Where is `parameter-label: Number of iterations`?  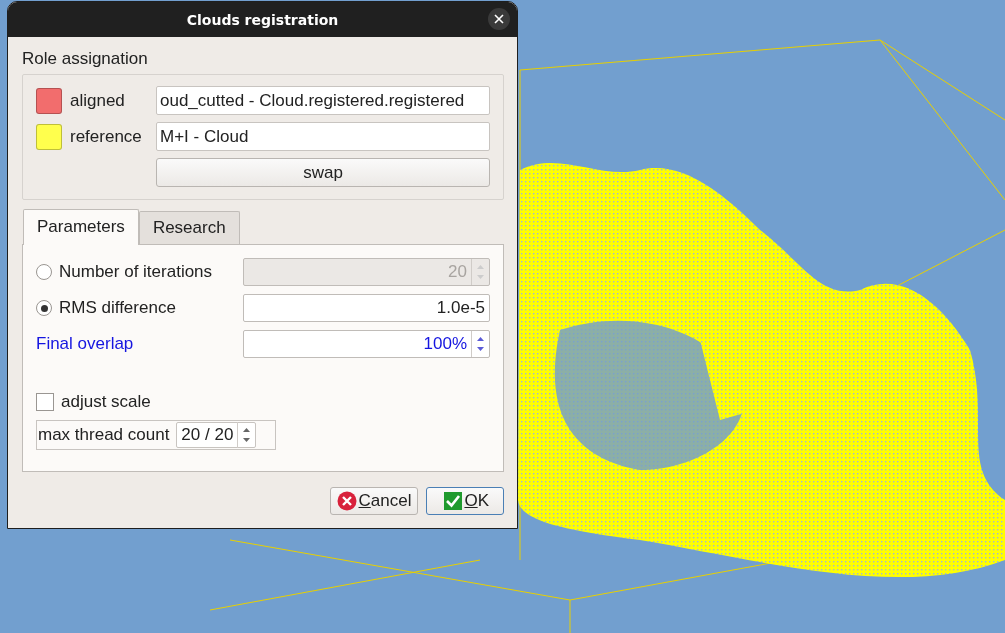 parameter-label: Number of iterations is located at coordinates (136, 272).